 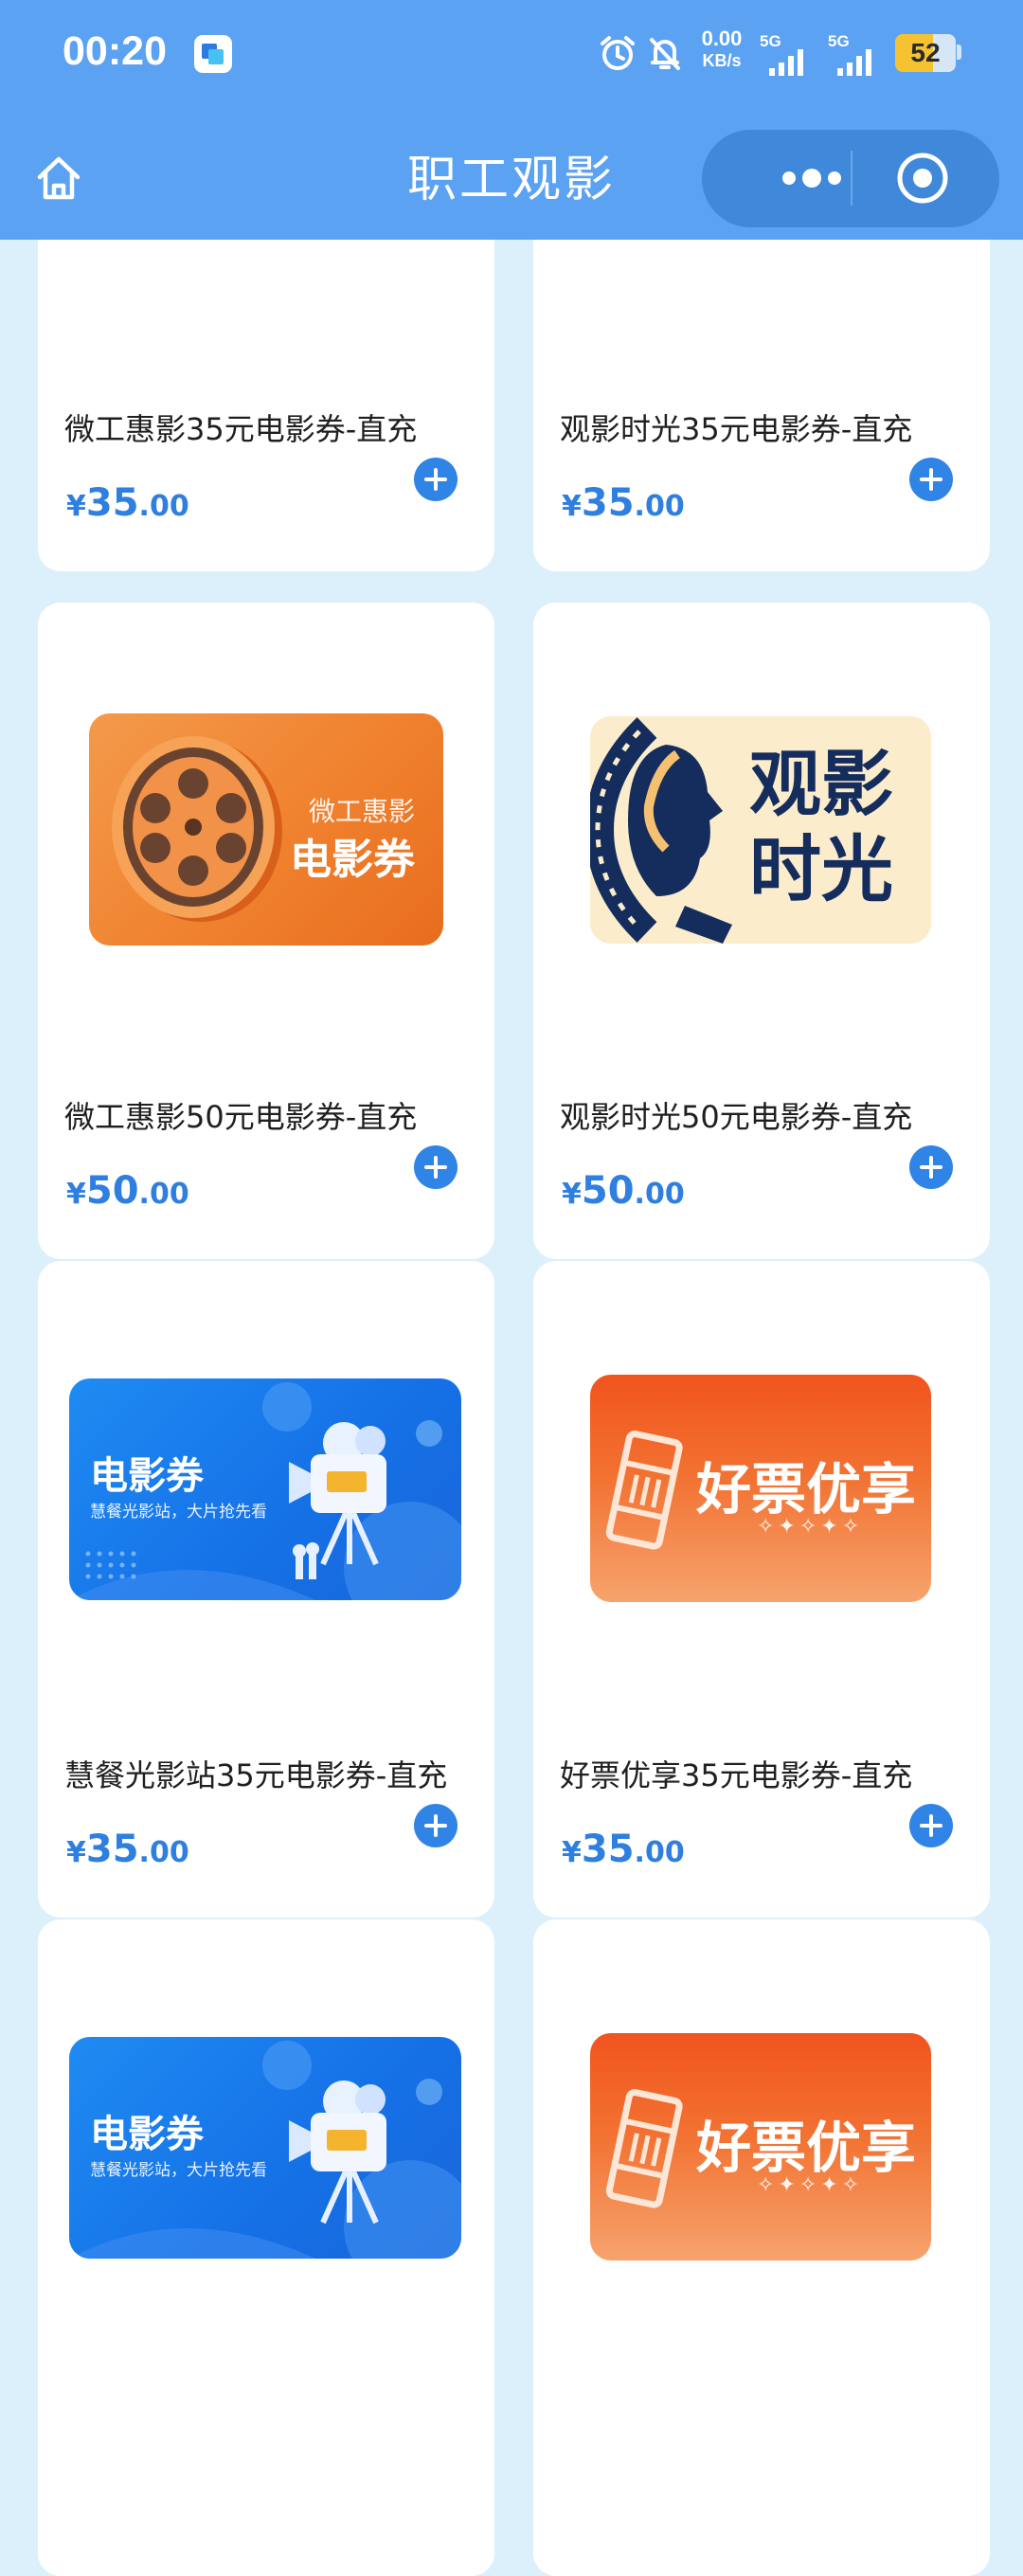 I want to click on product-card: 电影券 慧餐光影站，大片抢先看, so click(x=266, y=2247).